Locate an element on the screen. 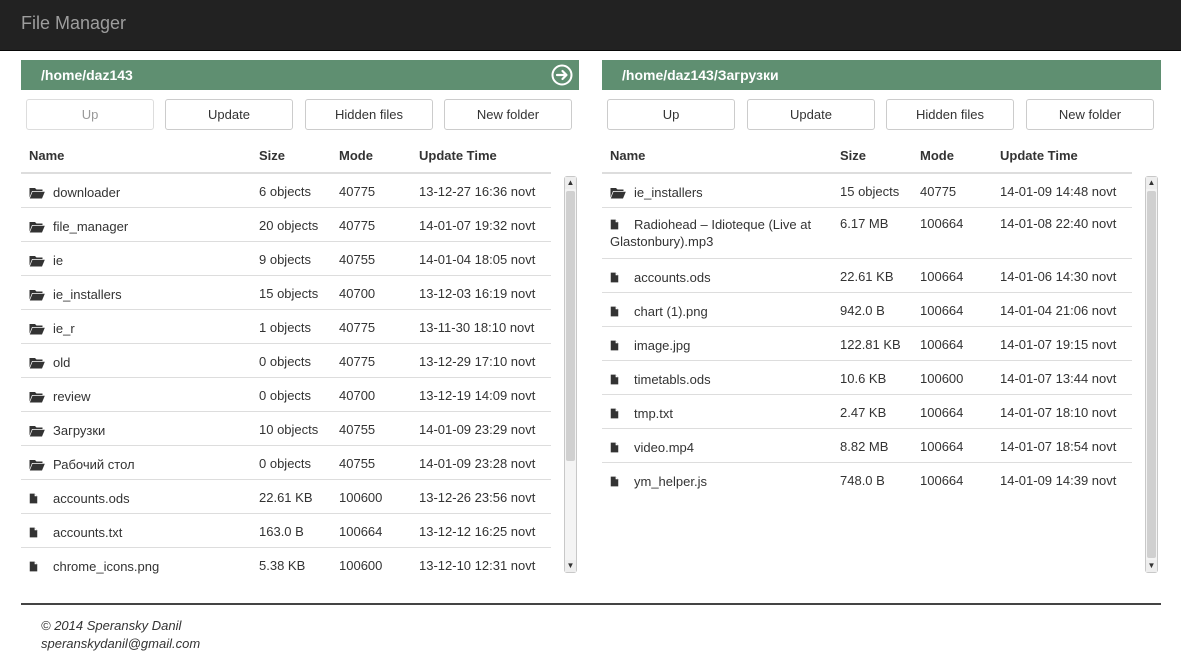 This screenshot has height=671, width=1181. file-name-cell: Загрузки is located at coordinates (144, 430).